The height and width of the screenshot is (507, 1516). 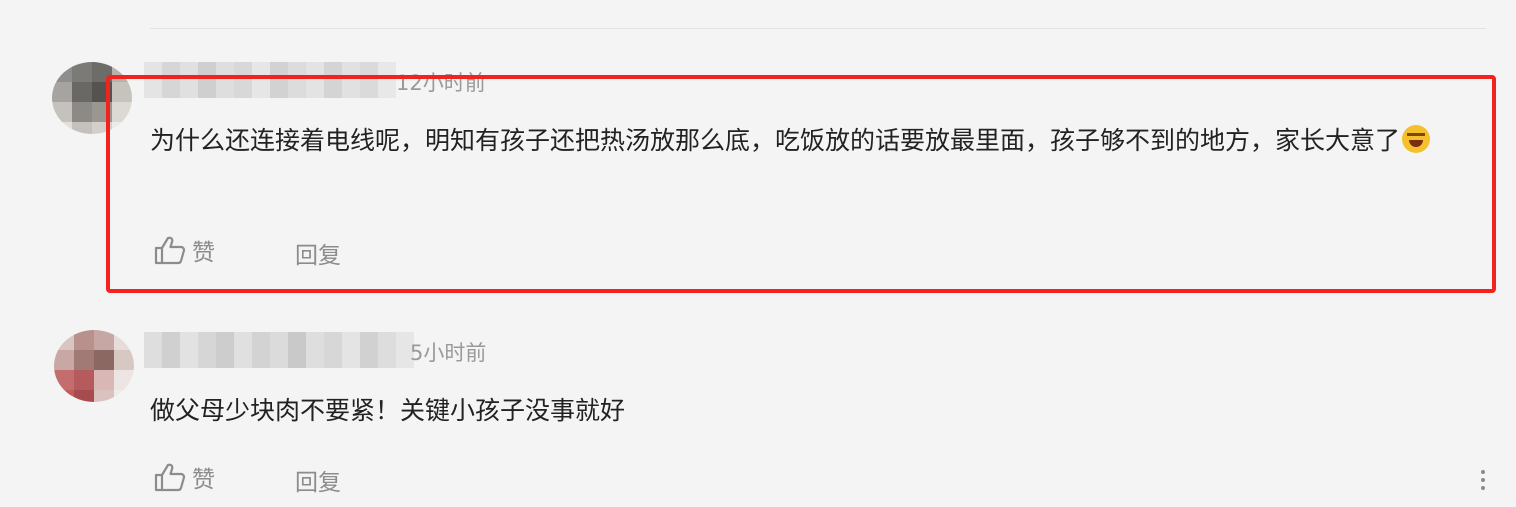 I want to click on rolling-on-floor-laughing-emoji, so click(x=1416, y=139).